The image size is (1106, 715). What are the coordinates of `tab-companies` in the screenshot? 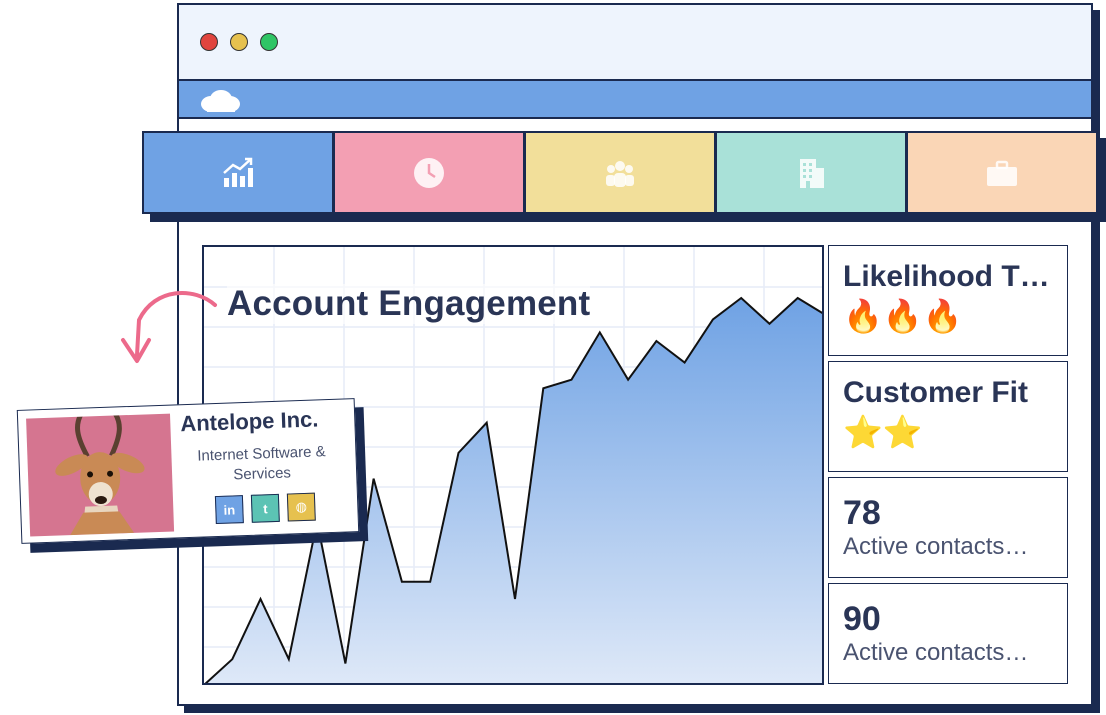 It's located at (811, 172).